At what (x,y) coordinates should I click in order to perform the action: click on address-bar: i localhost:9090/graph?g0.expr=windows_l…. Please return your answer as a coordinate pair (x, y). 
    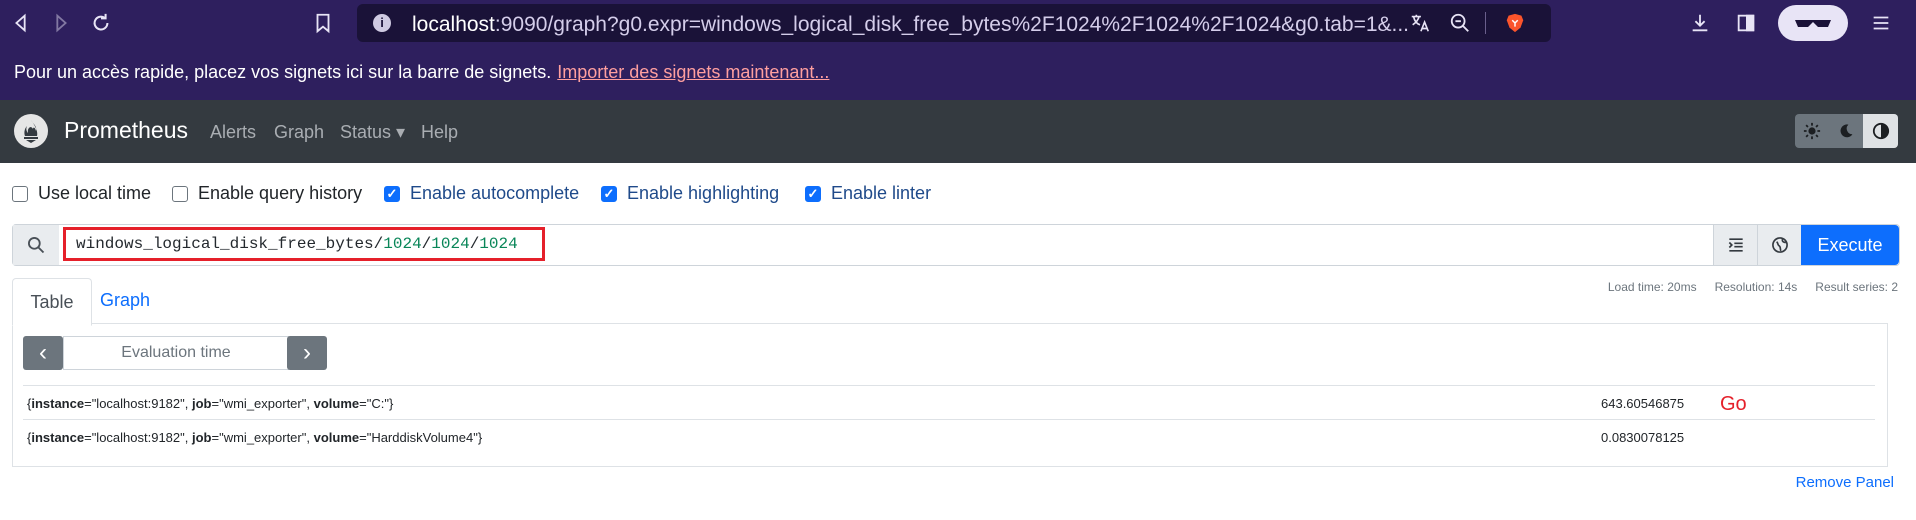
    Looking at the image, I should click on (954, 23).